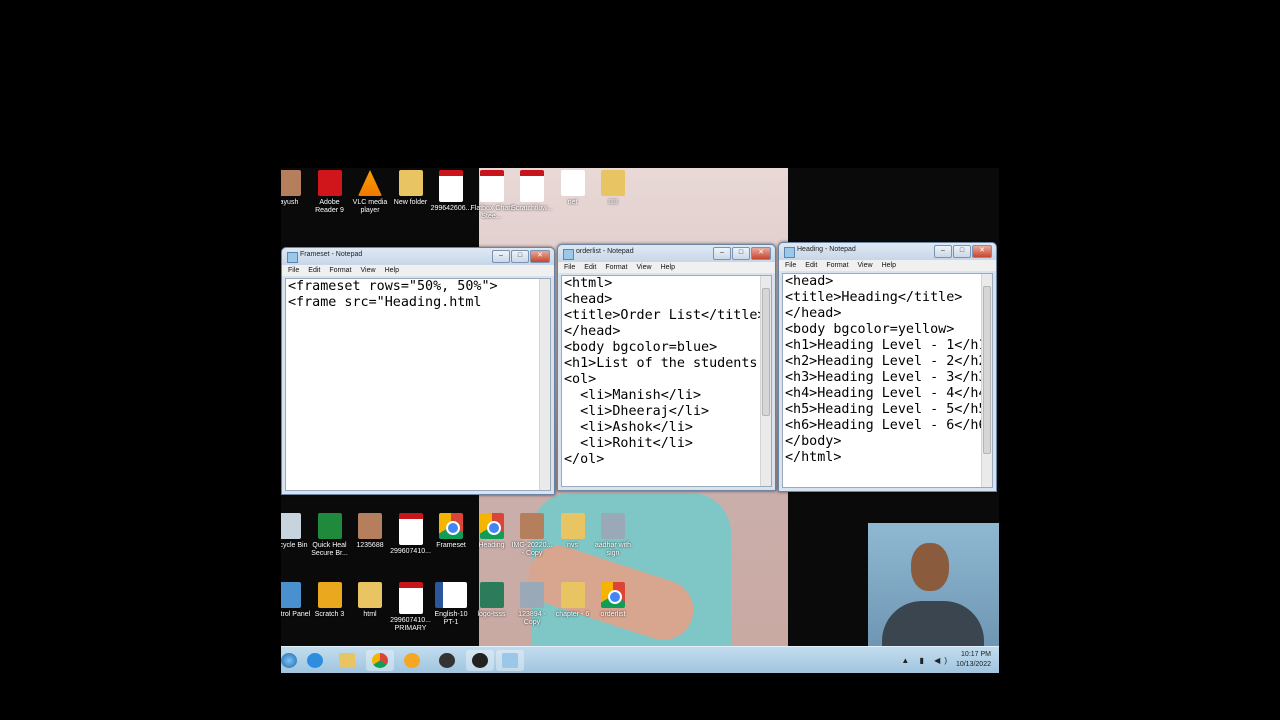 Image resolution: width=1280 pixels, height=720 pixels. Describe the element at coordinates (666, 253) in the screenshot. I see `title-bar: orderlist - Notepad – □ ✕` at that location.